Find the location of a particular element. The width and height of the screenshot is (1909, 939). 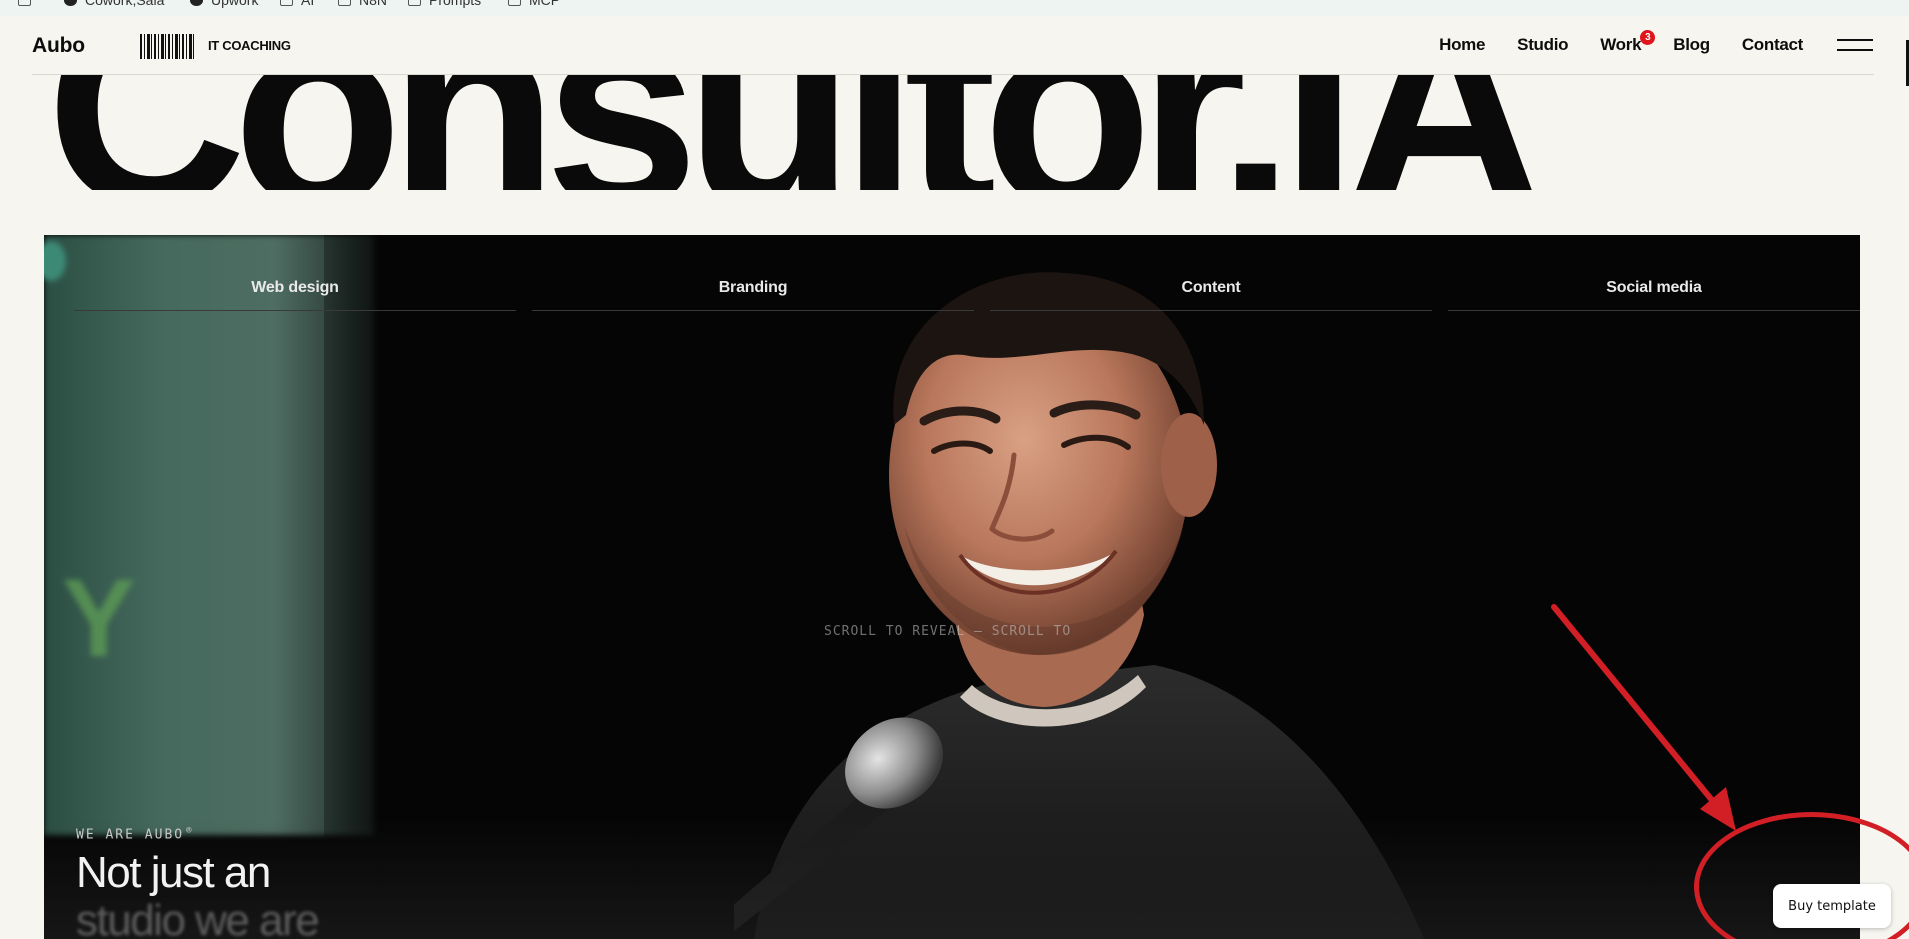

apps-icon is located at coordinates (24, 4).